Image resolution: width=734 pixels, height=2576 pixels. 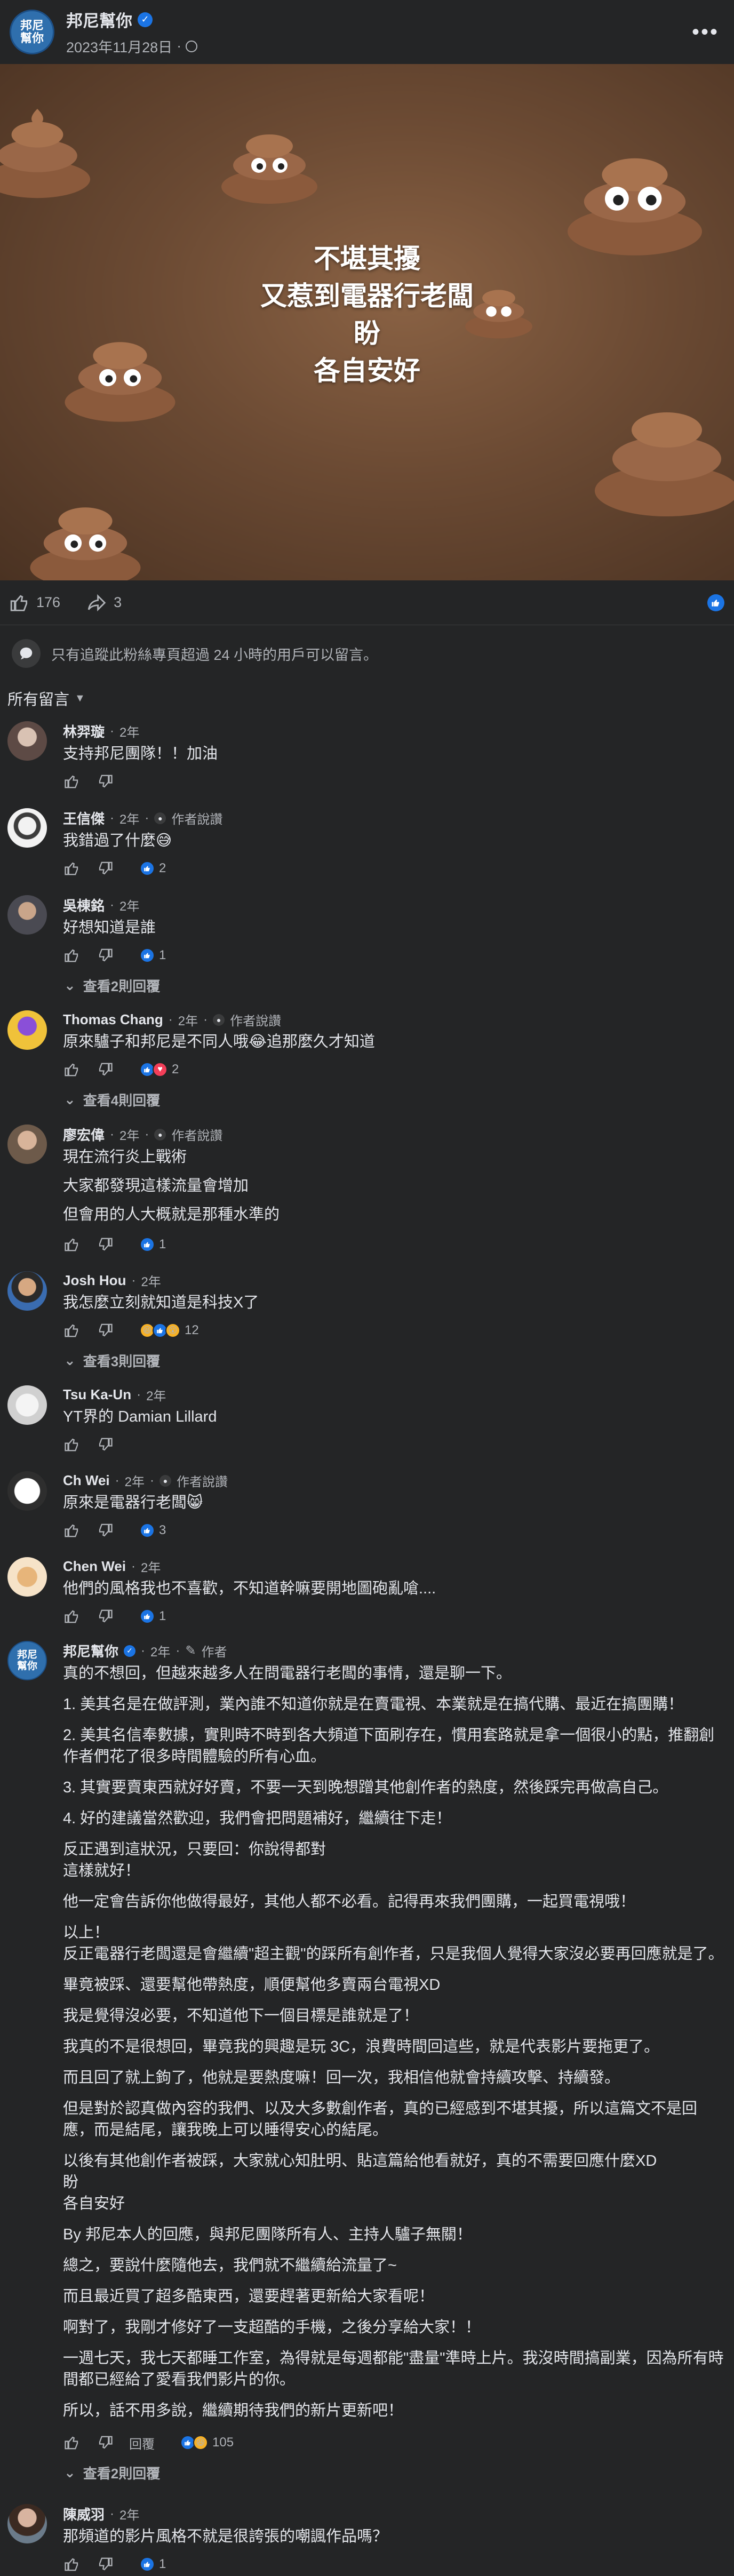 I want to click on page-avatar: 邦尼 幫你, so click(x=32, y=32).